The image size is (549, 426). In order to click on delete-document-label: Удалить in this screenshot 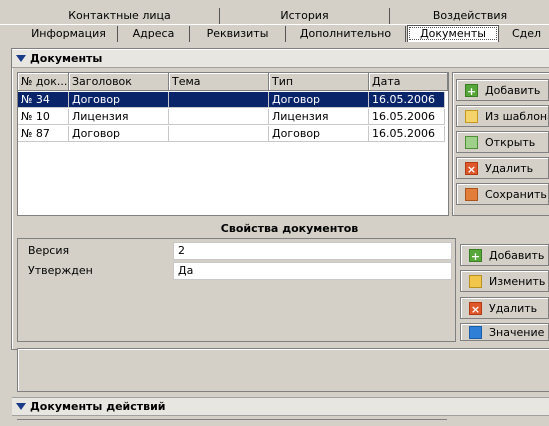, I will do `click(509, 168)`.